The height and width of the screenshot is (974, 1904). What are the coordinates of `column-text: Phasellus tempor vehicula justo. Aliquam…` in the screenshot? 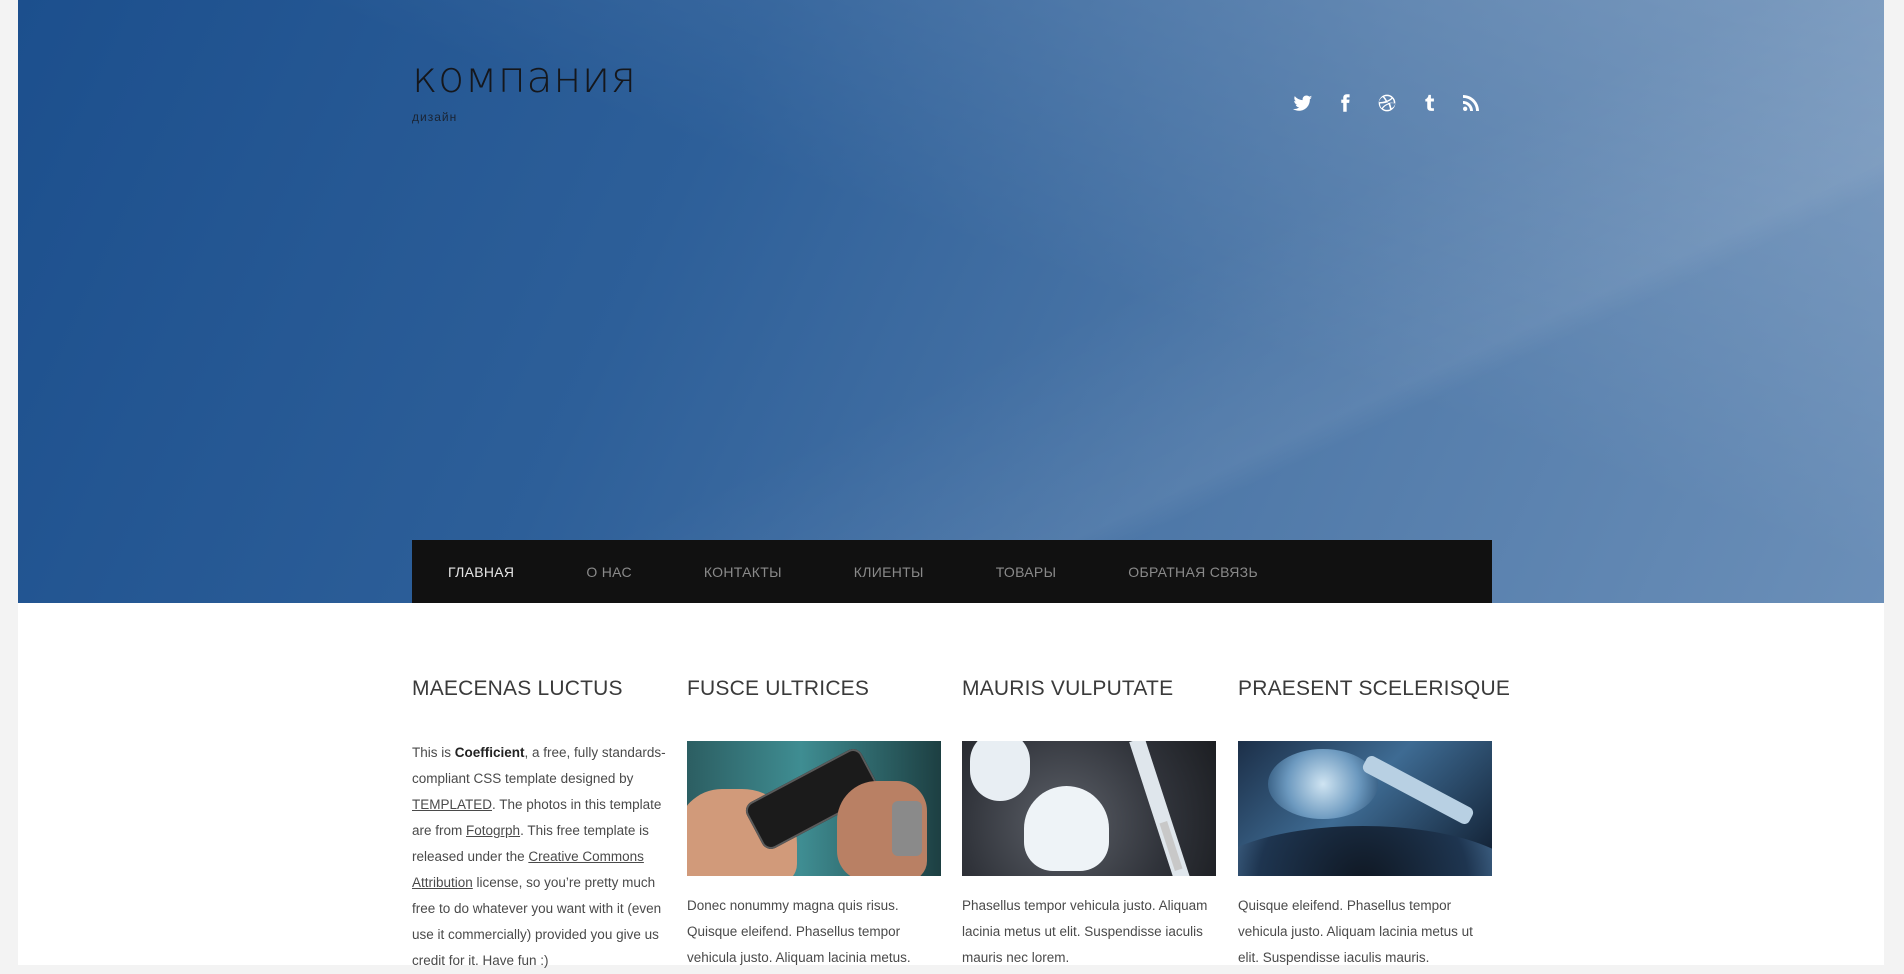 It's located at (1085, 931).